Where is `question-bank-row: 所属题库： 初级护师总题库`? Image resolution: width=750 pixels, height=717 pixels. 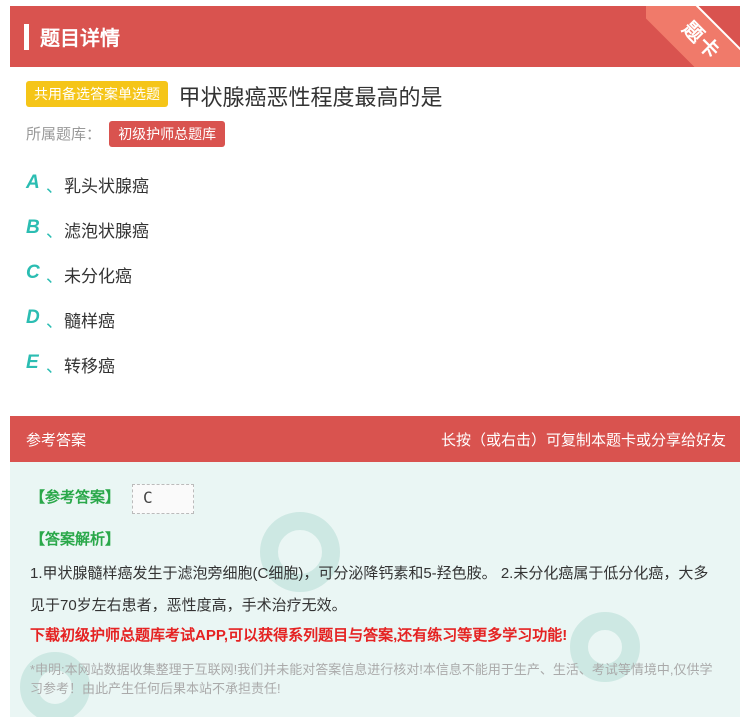
question-bank-row: 所属题库： 初级护师总题库 is located at coordinates (126, 134).